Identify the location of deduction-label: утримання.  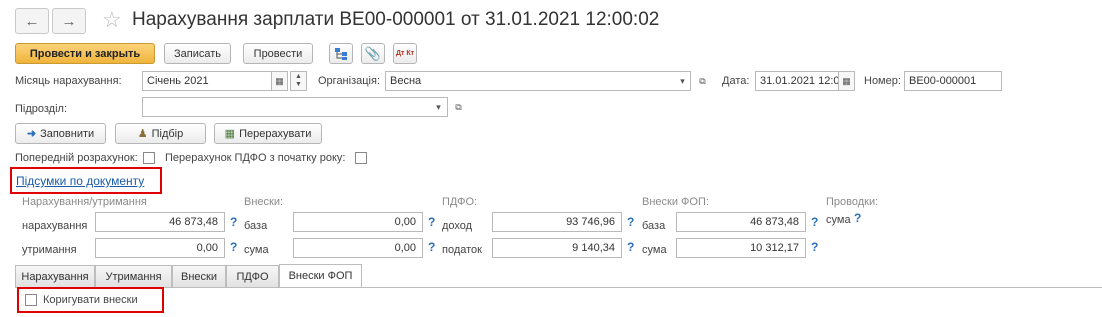
(49, 250).